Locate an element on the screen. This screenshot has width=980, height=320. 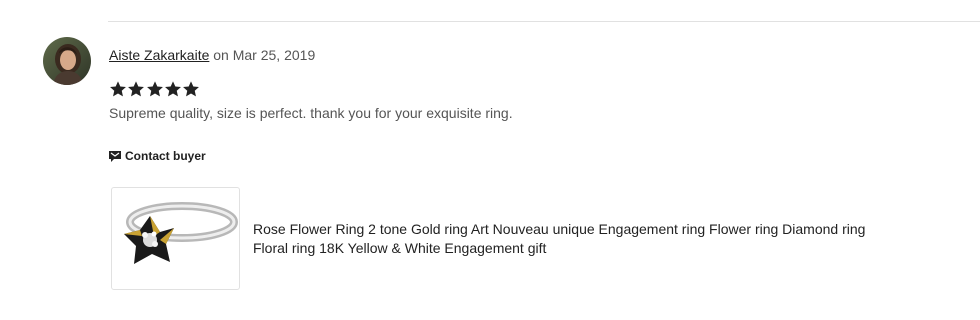
review-date: on Mar 25, 2019 is located at coordinates (264, 55).